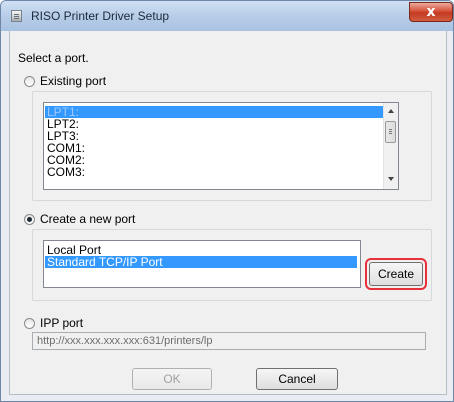 The image size is (454, 402). I want to click on new-port-label: Create a new port, so click(88, 219).